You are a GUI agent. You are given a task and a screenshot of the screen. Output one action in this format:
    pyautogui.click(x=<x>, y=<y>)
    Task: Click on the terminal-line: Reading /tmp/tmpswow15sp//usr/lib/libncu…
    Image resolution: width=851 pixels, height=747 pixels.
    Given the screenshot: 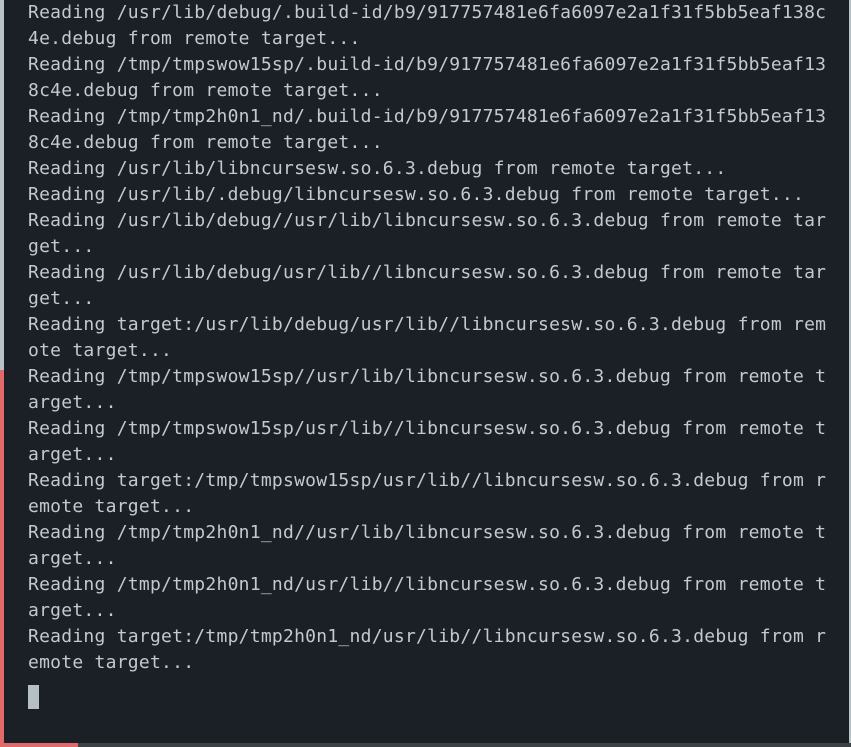 What is the action you would take?
    pyautogui.click(x=427, y=376)
    